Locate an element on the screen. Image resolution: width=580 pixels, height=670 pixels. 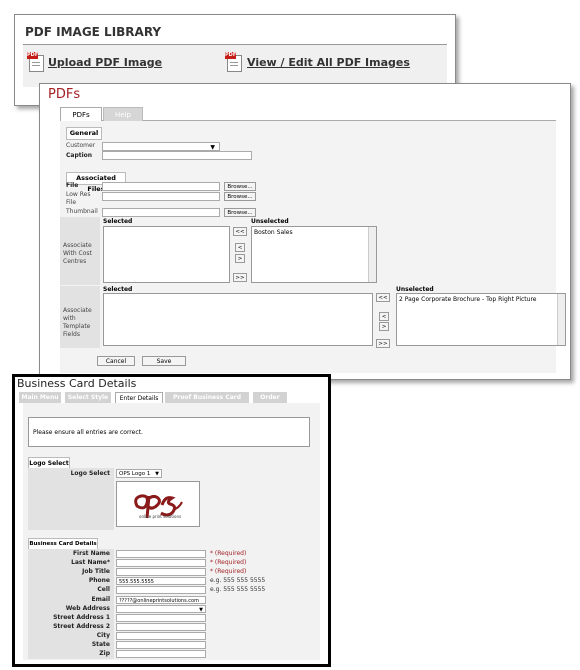
field-label: Job Title is located at coordinates (96, 572).